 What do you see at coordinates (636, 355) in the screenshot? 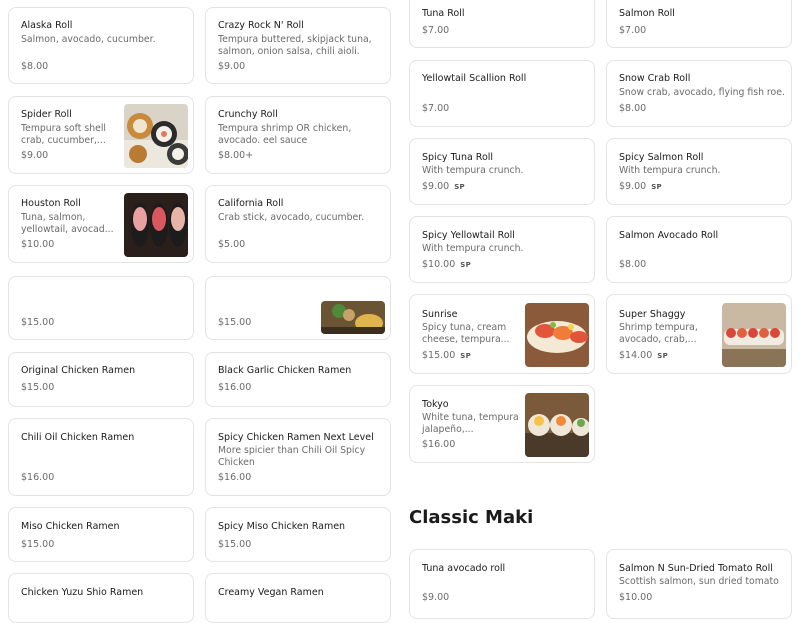
I see `price-value: $14.00` at bounding box center [636, 355].